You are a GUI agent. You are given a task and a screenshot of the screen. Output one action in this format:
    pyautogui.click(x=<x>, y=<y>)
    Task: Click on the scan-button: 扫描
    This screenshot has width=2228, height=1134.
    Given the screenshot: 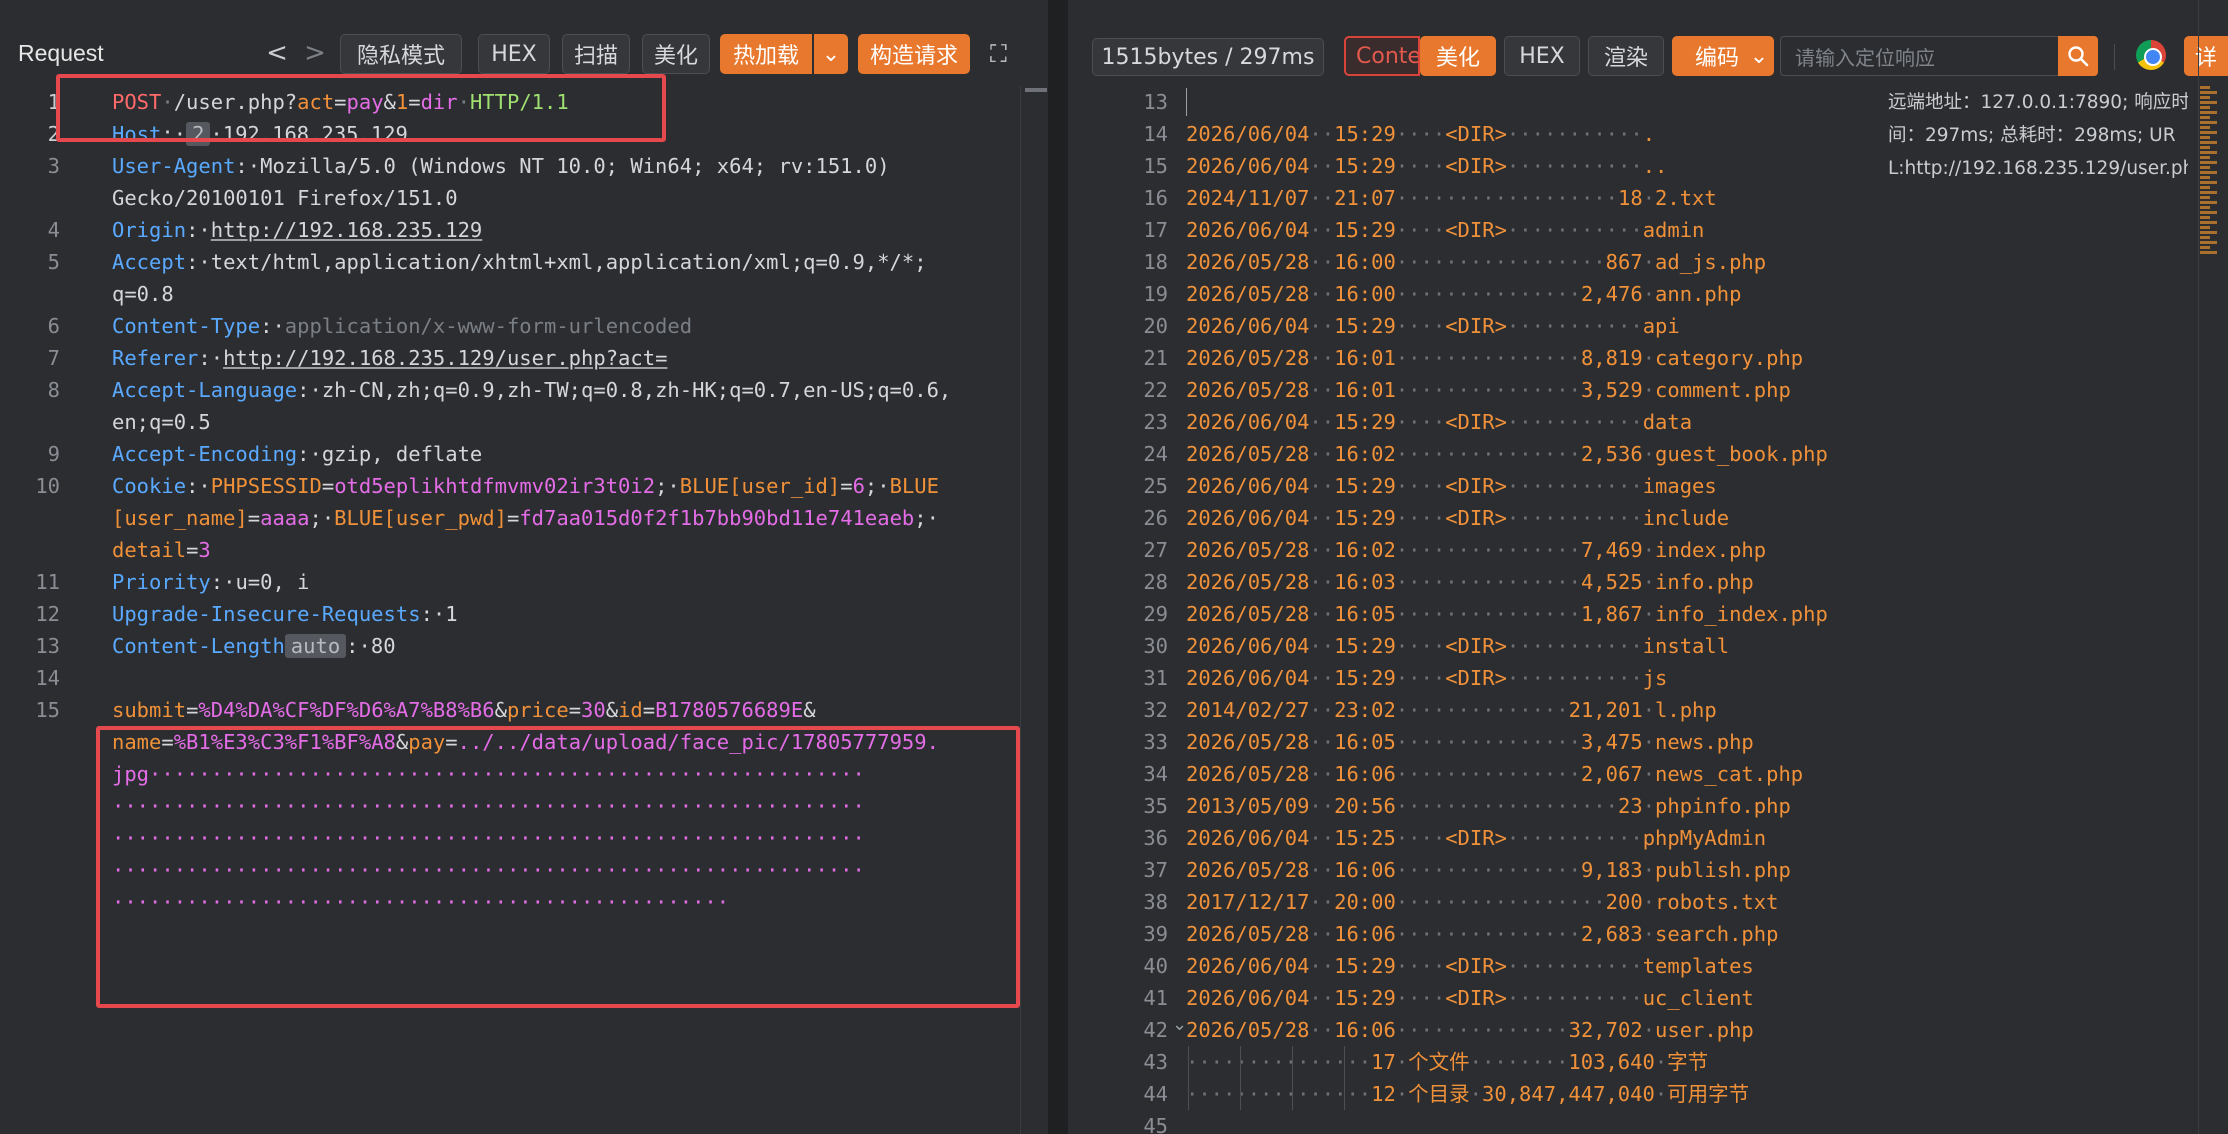 What is the action you would take?
    pyautogui.click(x=596, y=54)
    